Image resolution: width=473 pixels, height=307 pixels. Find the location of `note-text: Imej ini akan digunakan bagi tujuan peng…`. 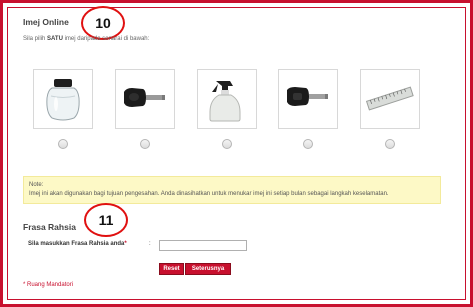

note-text: Imej ini akan digunakan bagi tujuan peng… is located at coordinates (209, 194).